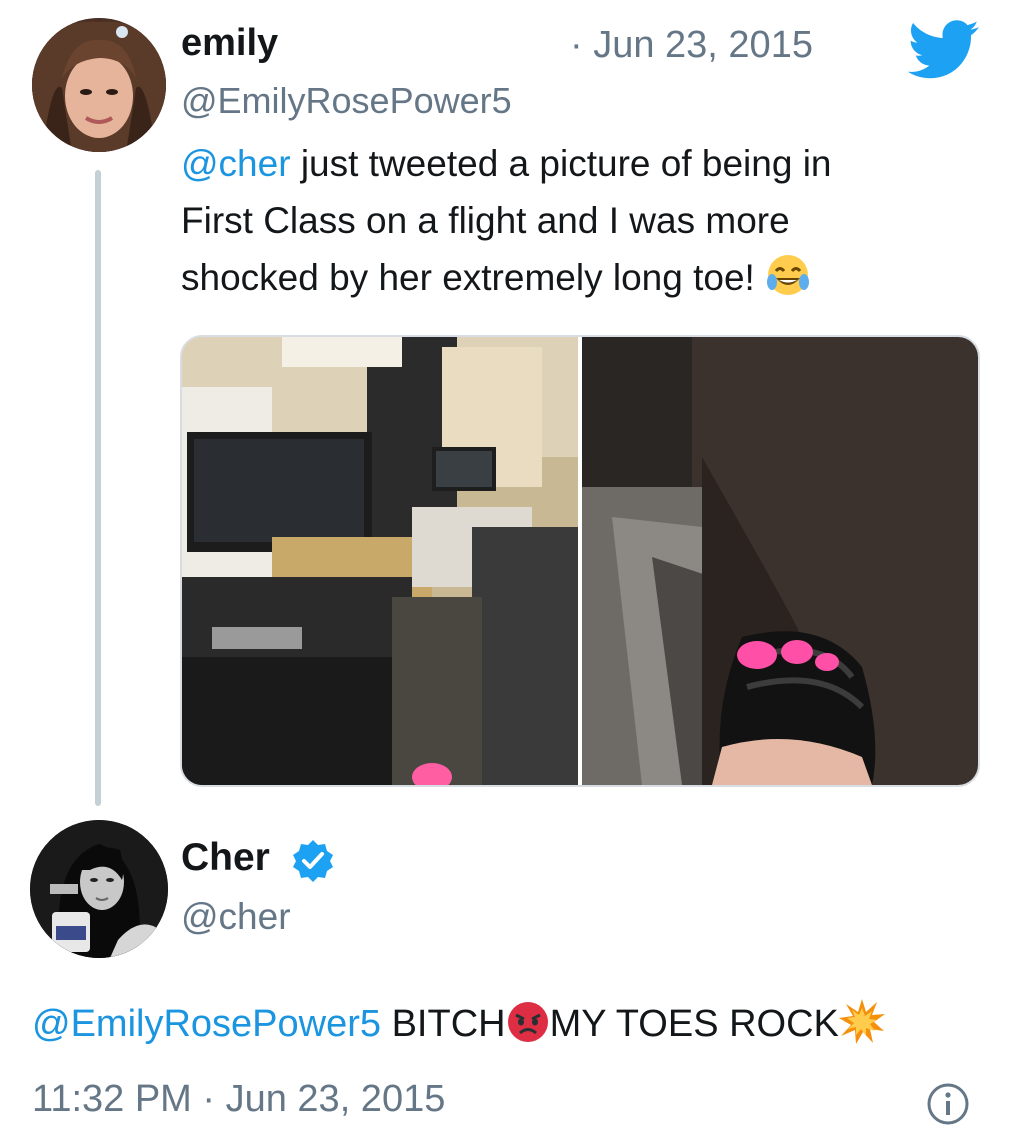 Image resolution: width=1021 pixels, height=1145 pixels. I want to click on author-handle: @cher, so click(236, 917).